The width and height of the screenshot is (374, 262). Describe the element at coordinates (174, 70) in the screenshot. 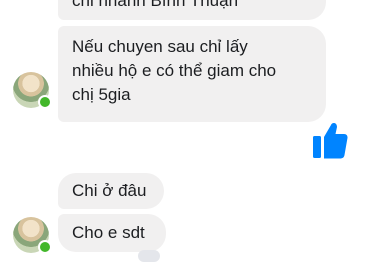

I see `message-text-offer-line2: nhiều hộ e có thể giam cho` at that location.